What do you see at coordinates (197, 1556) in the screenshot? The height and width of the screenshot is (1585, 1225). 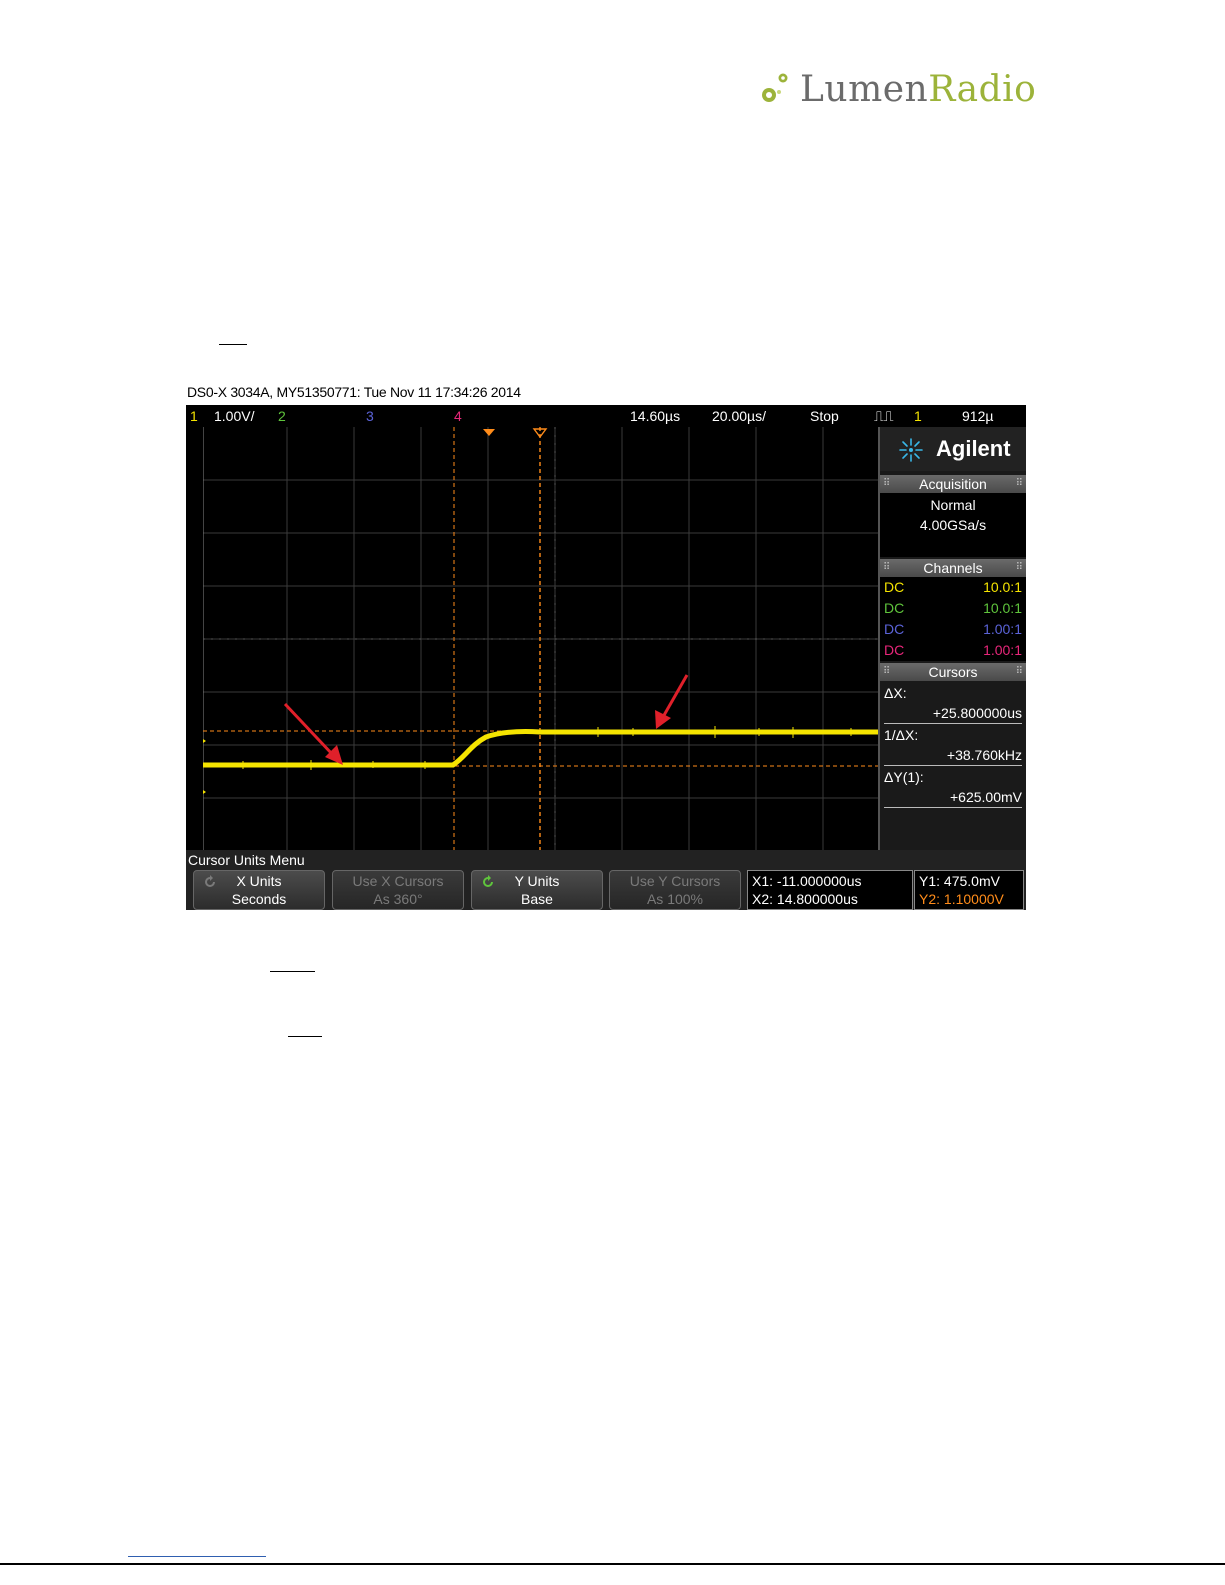 I see `footer-link-underline` at bounding box center [197, 1556].